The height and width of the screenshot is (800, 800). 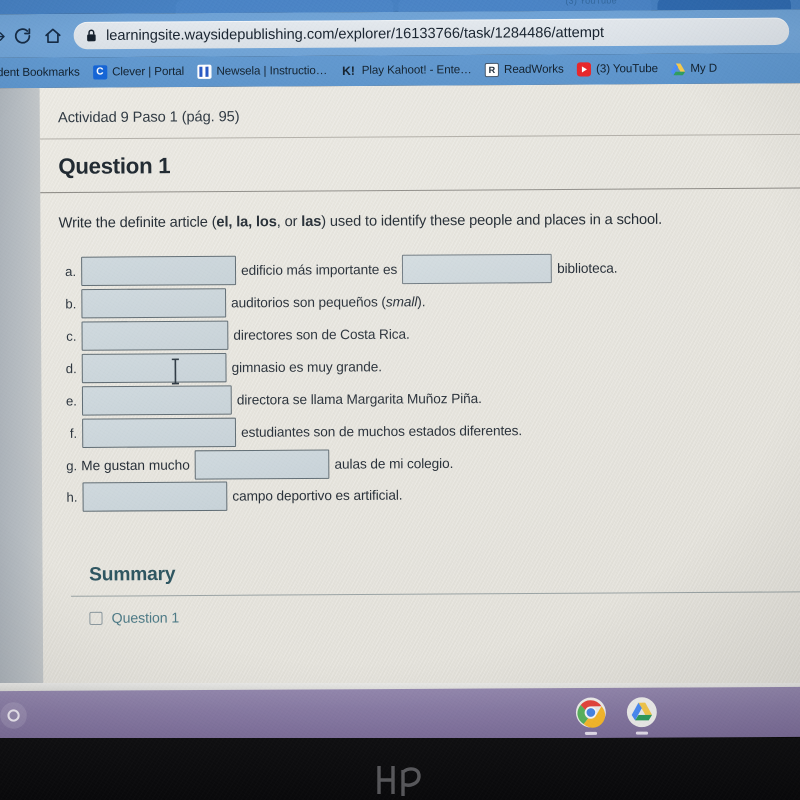 What do you see at coordinates (71, 303) in the screenshot?
I see `row-letter: b.` at bounding box center [71, 303].